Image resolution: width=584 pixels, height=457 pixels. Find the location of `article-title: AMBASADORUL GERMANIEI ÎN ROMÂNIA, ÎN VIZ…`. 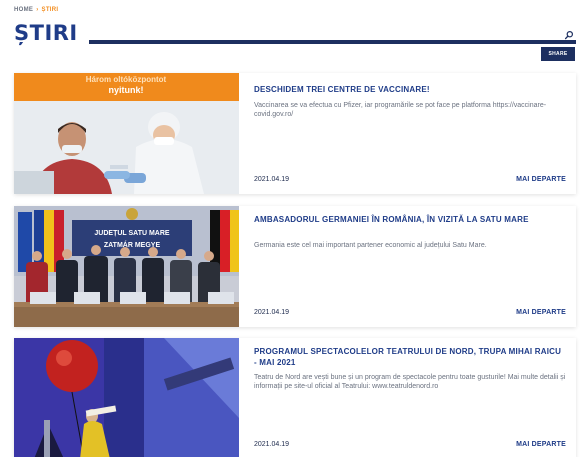

article-title: AMBASADORUL GERMANIEI ÎN ROMÂNIA, ÎN VIZ… is located at coordinates (410, 219).